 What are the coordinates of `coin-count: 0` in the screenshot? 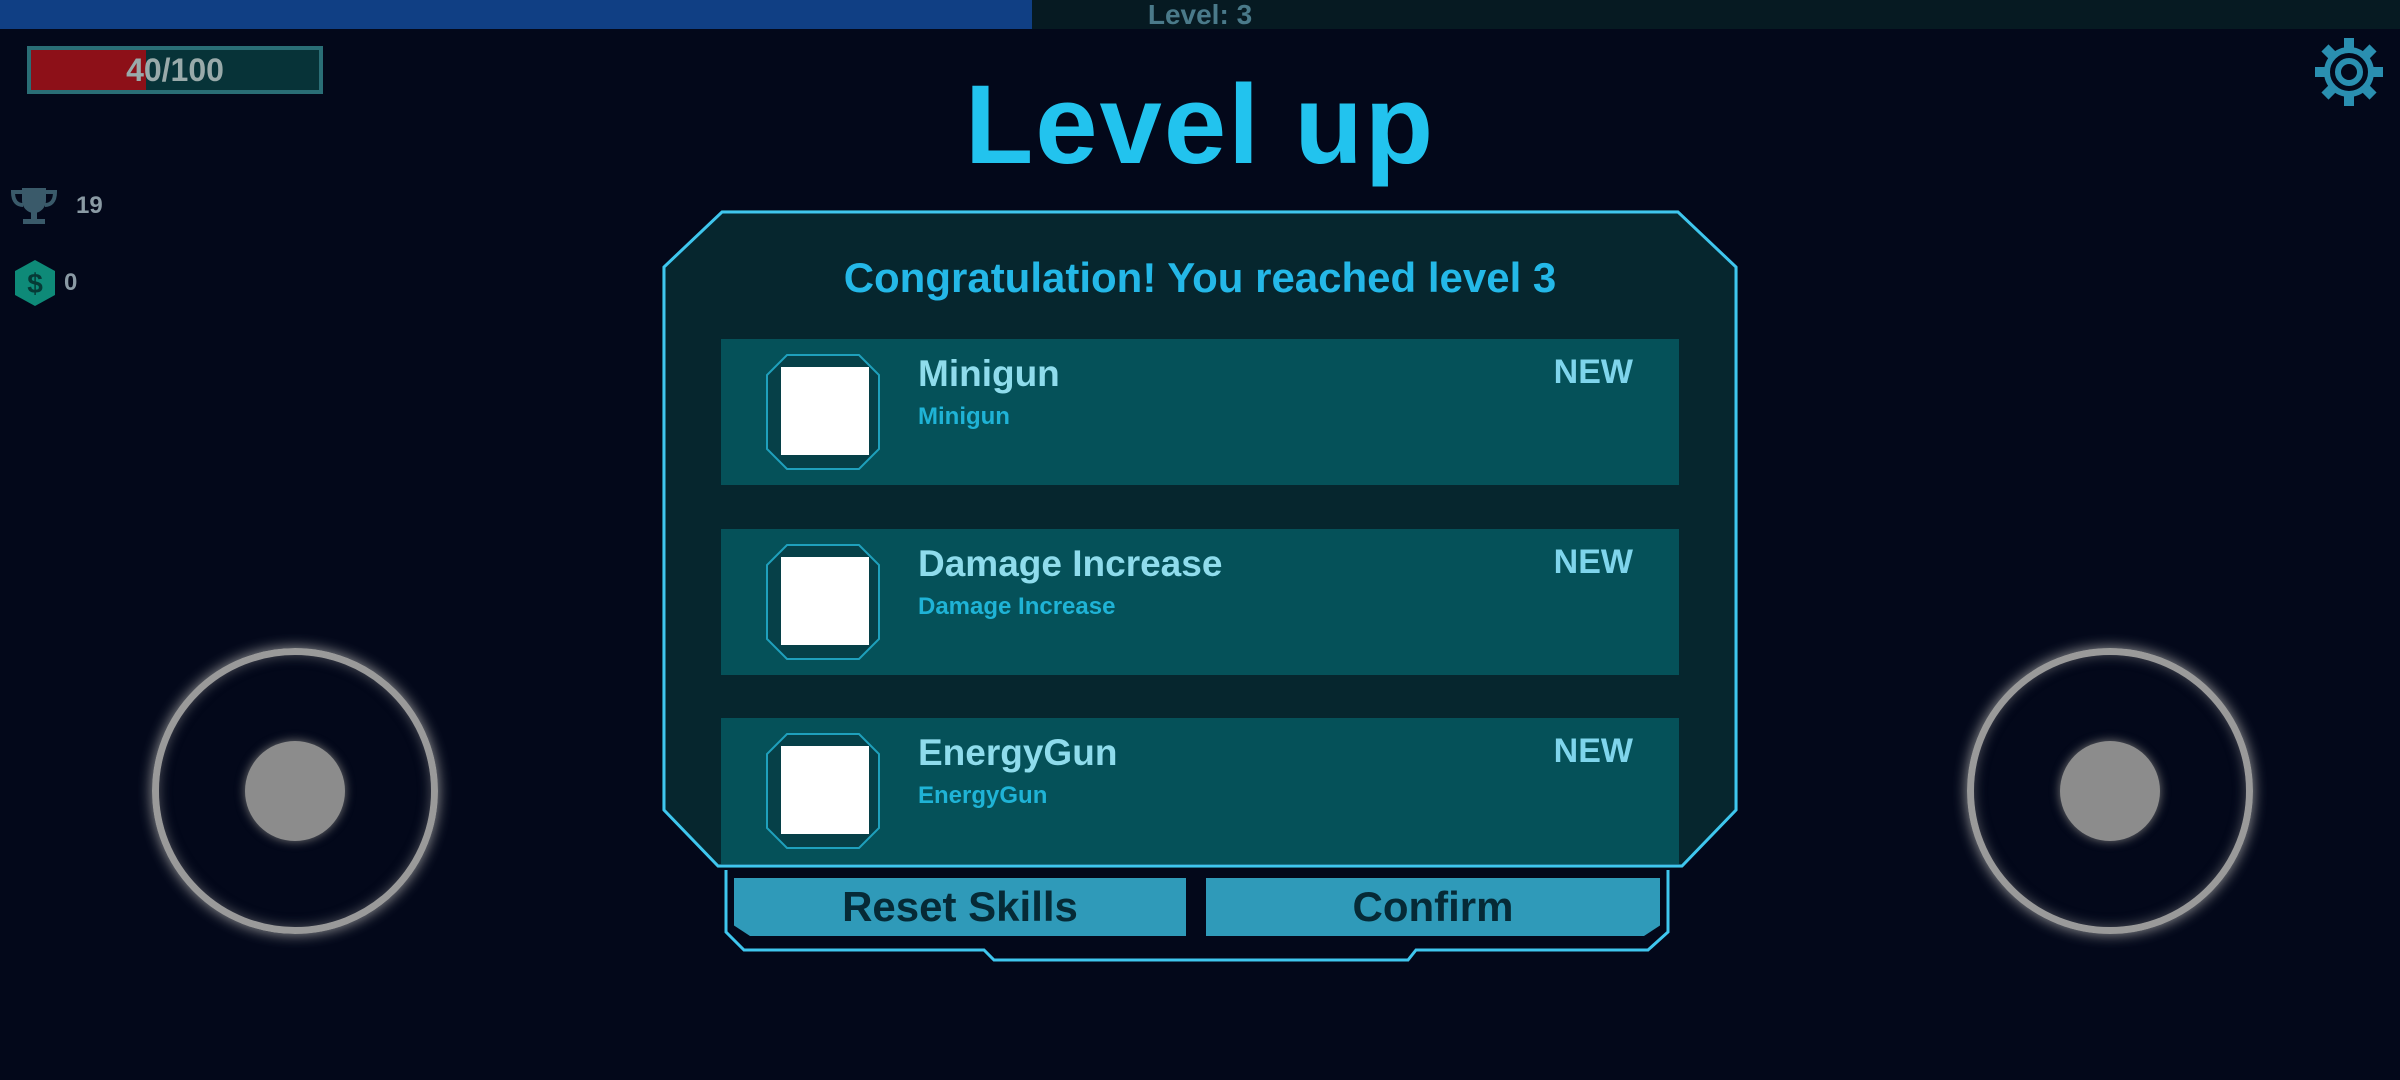 It's located at (71, 282).